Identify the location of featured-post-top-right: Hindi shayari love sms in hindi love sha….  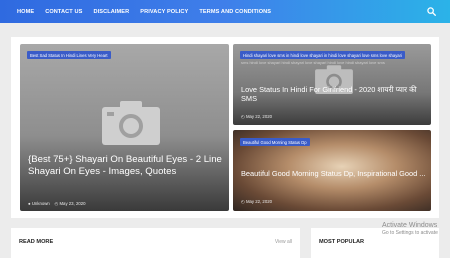
(332, 84).